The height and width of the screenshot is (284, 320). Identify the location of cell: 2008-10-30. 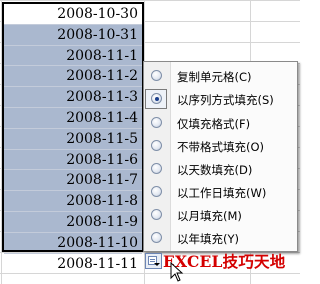
(73, 14).